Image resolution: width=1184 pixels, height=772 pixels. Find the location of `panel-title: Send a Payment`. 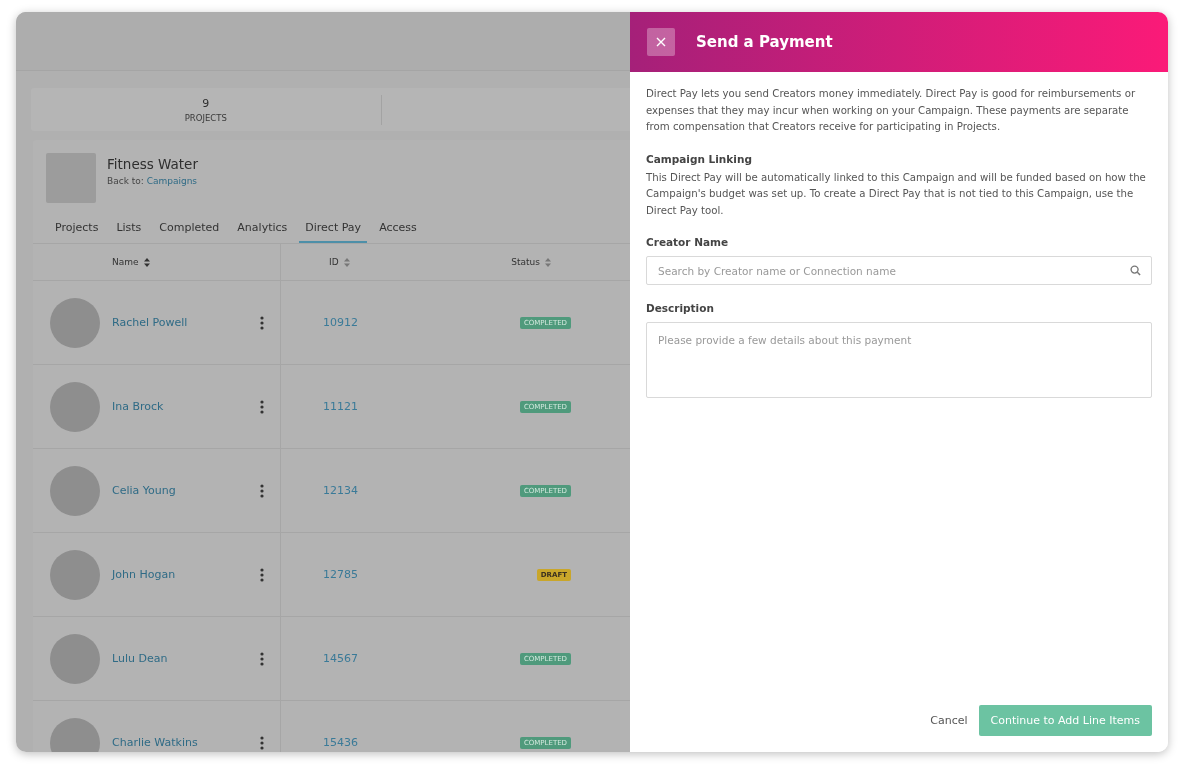

panel-title: Send a Payment is located at coordinates (764, 42).